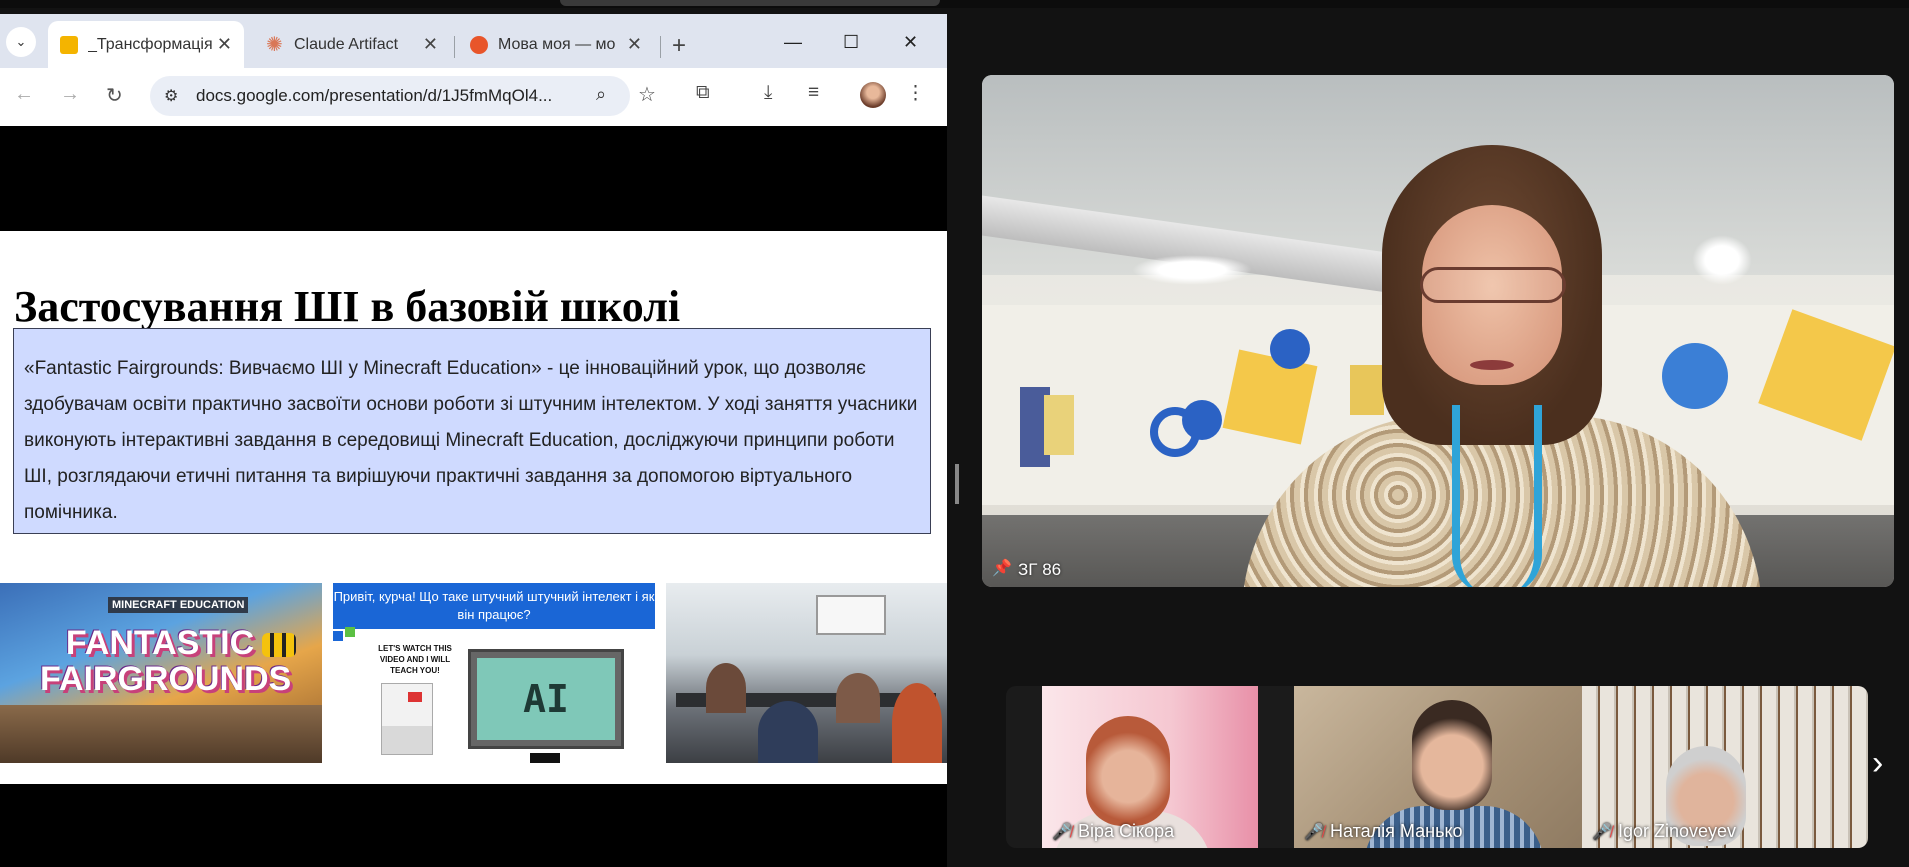 The image size is (1909, 867). What do you see at coordinates (171, 96) in the screenshot?
I see `site-settings-icon: ⚙` at bounding box center [171, 96].